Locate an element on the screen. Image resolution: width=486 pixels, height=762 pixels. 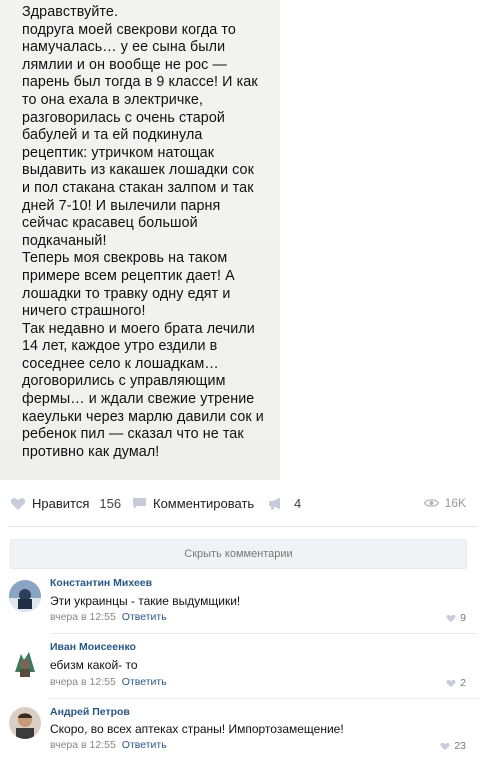
speech-bubble-icon is located at coordinates (139, 503).